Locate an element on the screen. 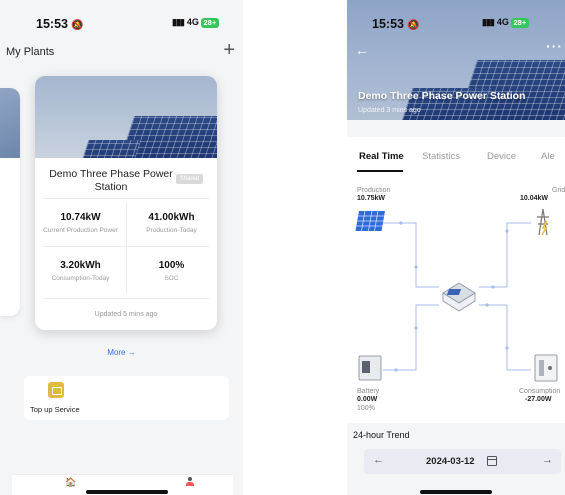  energy-flow-graphic is located at coordinates (456, 295).